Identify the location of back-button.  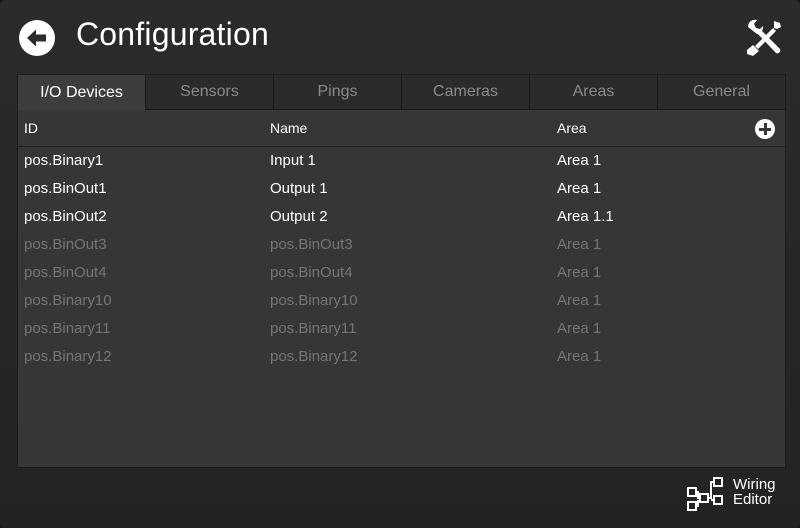
(37, 38).